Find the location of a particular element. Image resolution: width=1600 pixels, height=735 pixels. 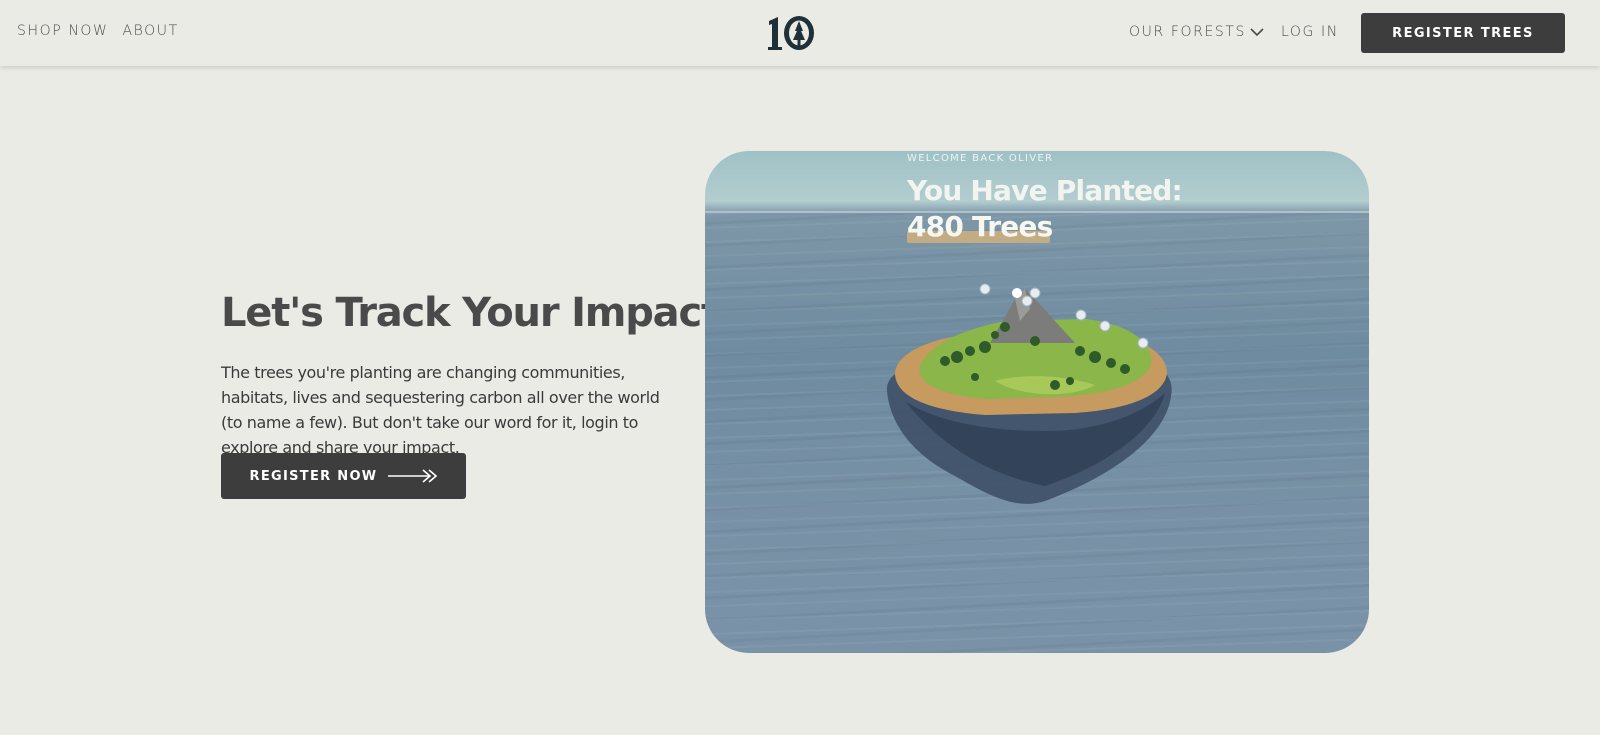

brand-logo is located at coordinates (791, 33).